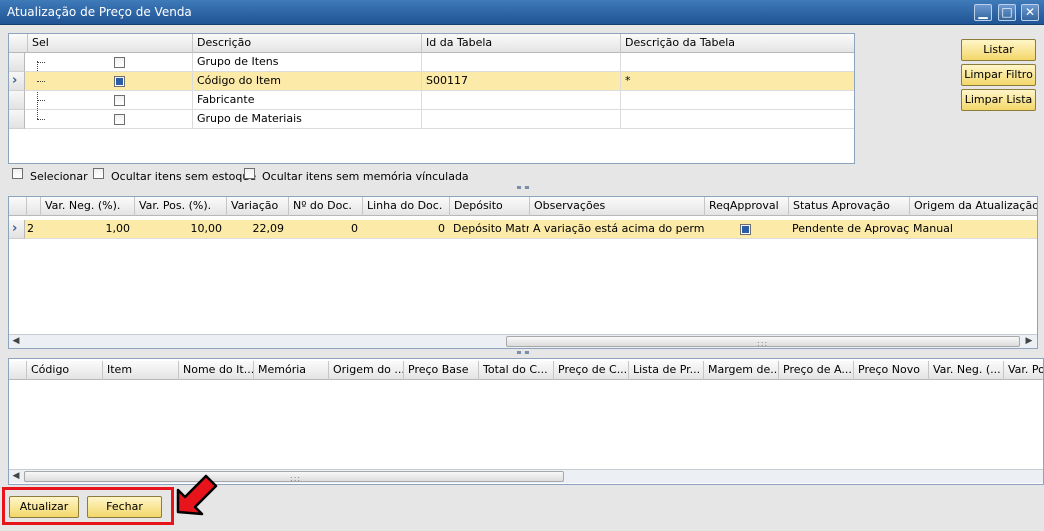 The image size is (1044, 531). Describe the element at coordinates (1030, 12) in the screenshot. I see `close-button: ✕` at that location.